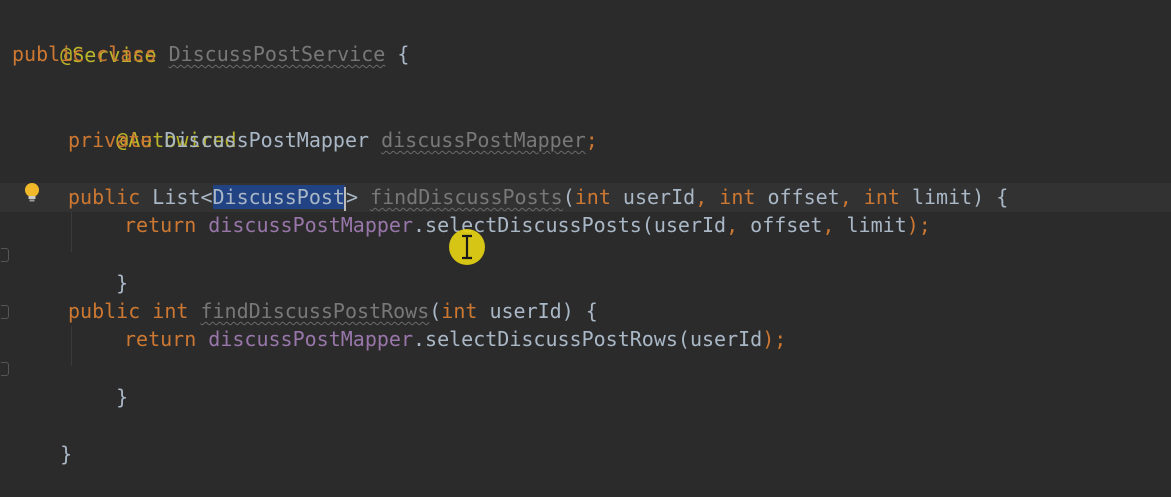 The image size is (1171, 497). What do you see at coordinates (84, 39) in the screenshot?
I see `code-line: @Service` at bounding box center [84, 39].